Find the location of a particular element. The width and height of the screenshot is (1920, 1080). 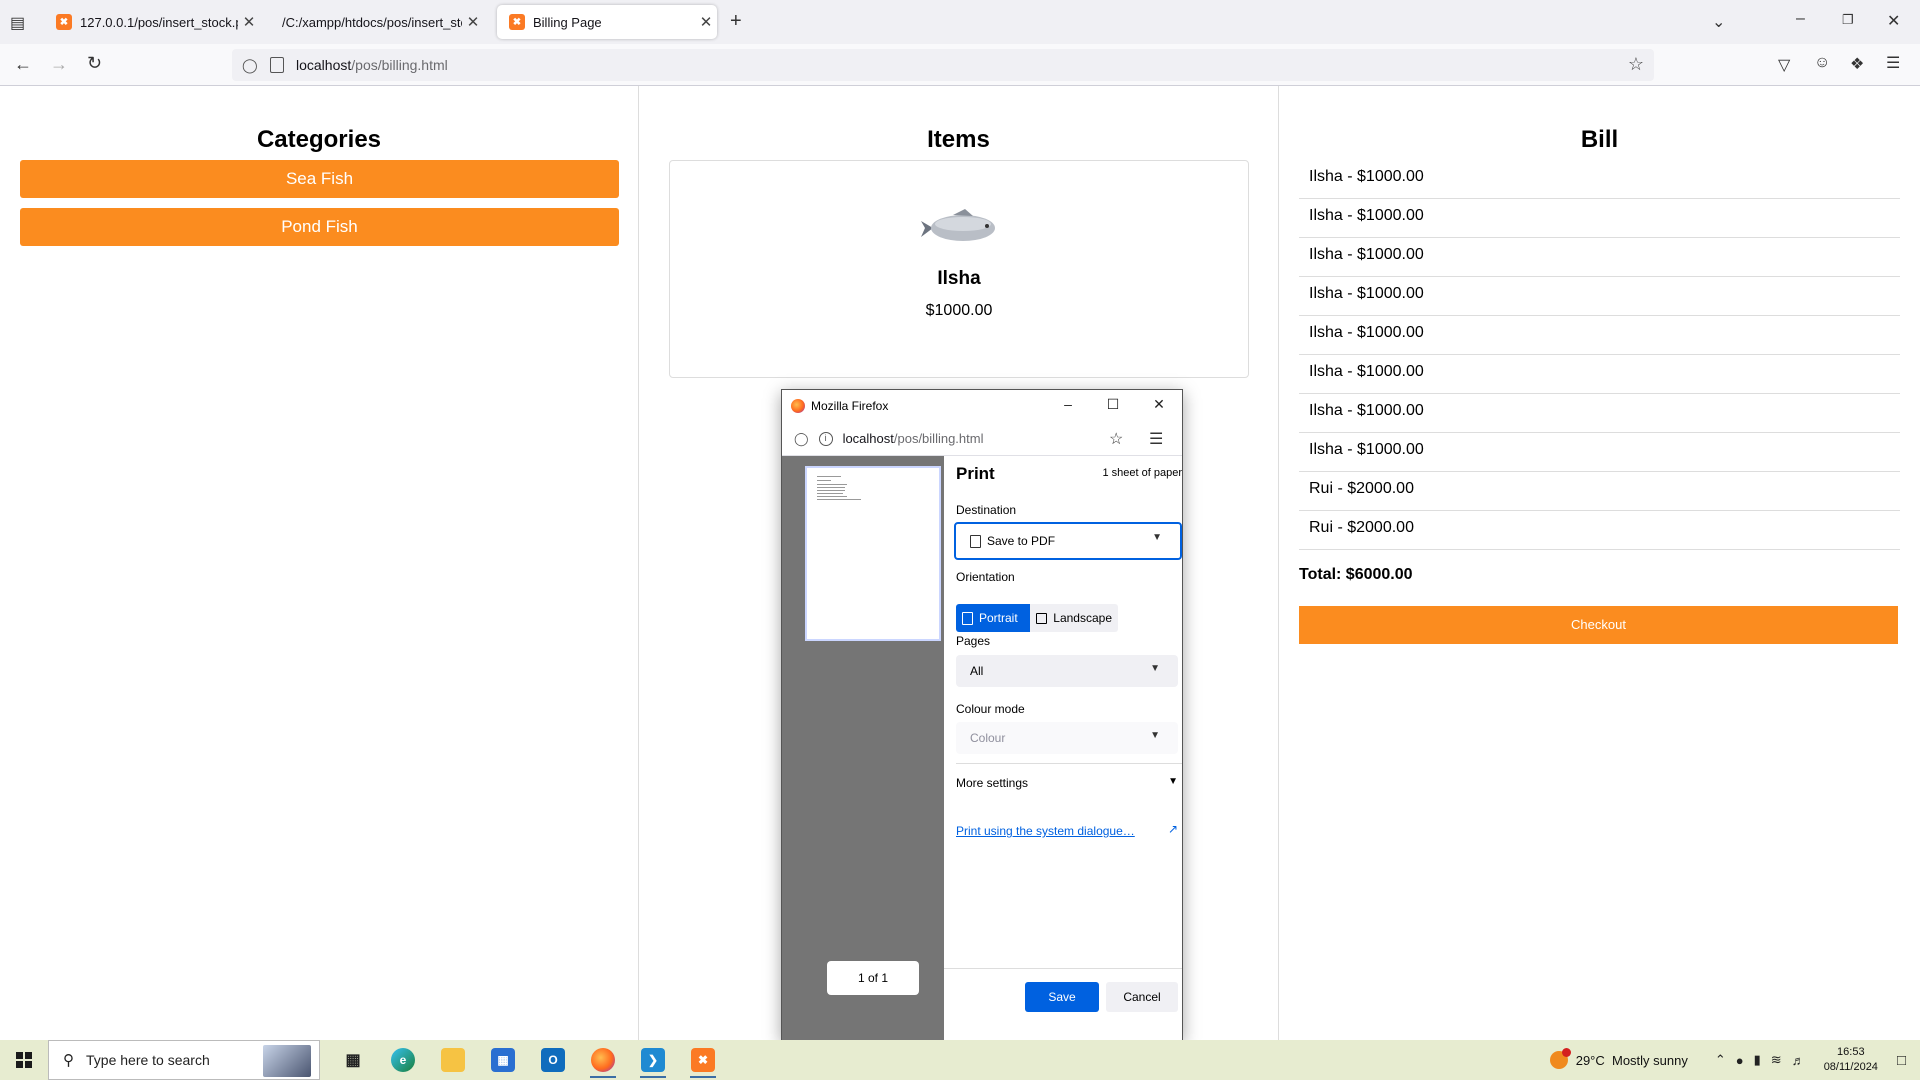

url-path: /pos/billing.html is located at coordinates (399, 65).